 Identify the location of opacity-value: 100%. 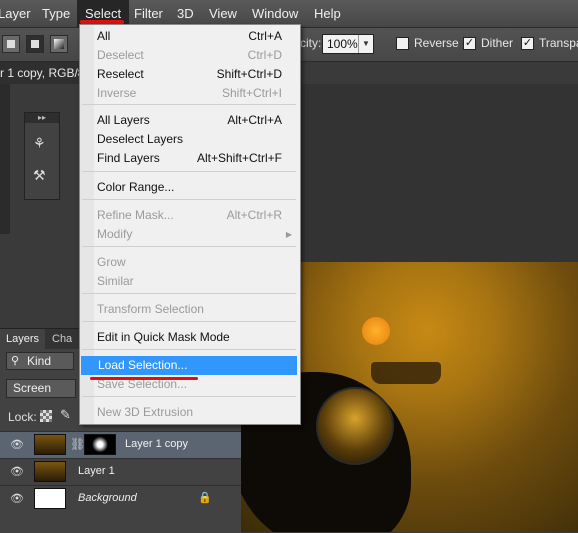
(342, 44).